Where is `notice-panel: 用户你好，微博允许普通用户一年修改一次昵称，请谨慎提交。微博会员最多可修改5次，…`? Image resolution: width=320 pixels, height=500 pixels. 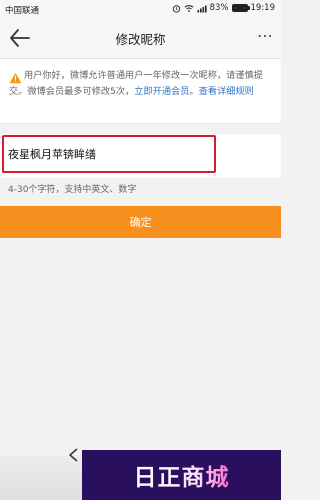
notice-panel: 用户你好，微博允许普通用户一年修改一次昵称，请谨慎提交。微博会员最多可修改5次，… is located at coordinates (140, 91).